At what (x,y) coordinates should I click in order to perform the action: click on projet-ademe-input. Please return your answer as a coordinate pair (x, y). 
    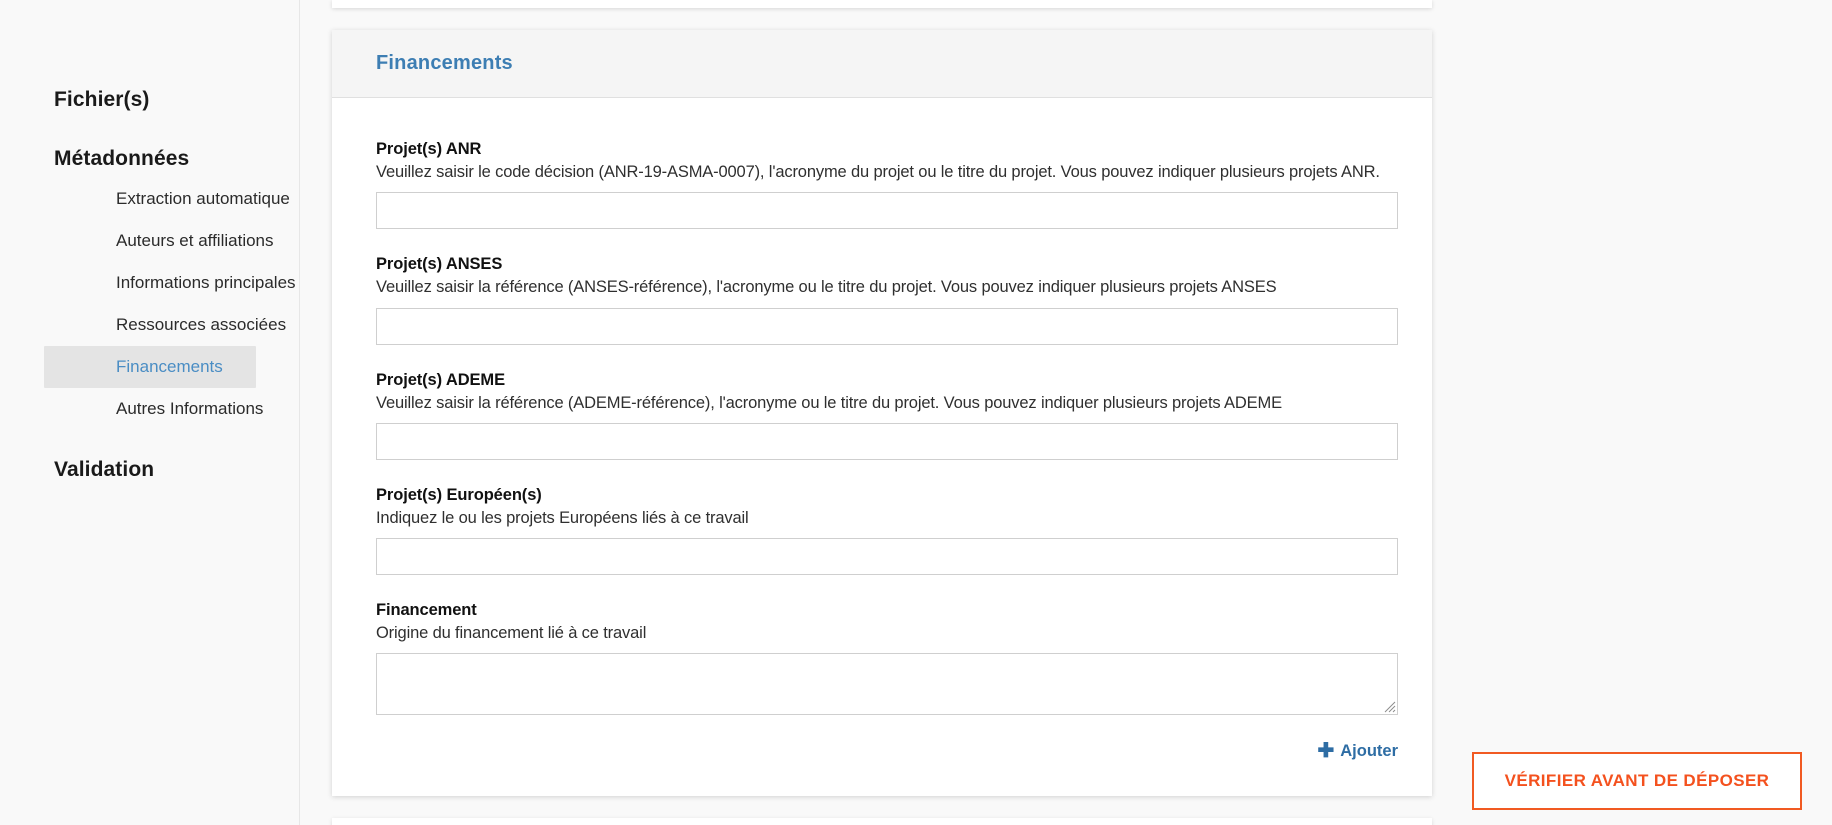
    Looking at the image, I should click on (887, 441).